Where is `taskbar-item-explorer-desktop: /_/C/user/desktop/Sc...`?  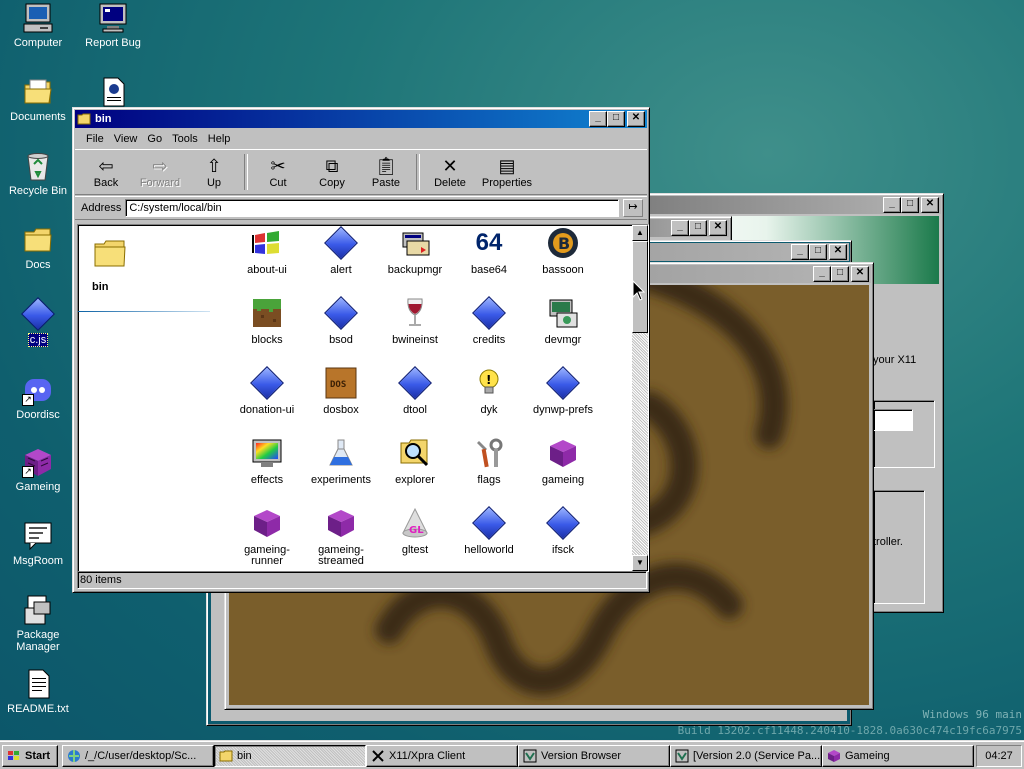
taskbar-item-explorer-desktop: /_/C/user/desktop/Sc... is located at coordinates (138, 756).